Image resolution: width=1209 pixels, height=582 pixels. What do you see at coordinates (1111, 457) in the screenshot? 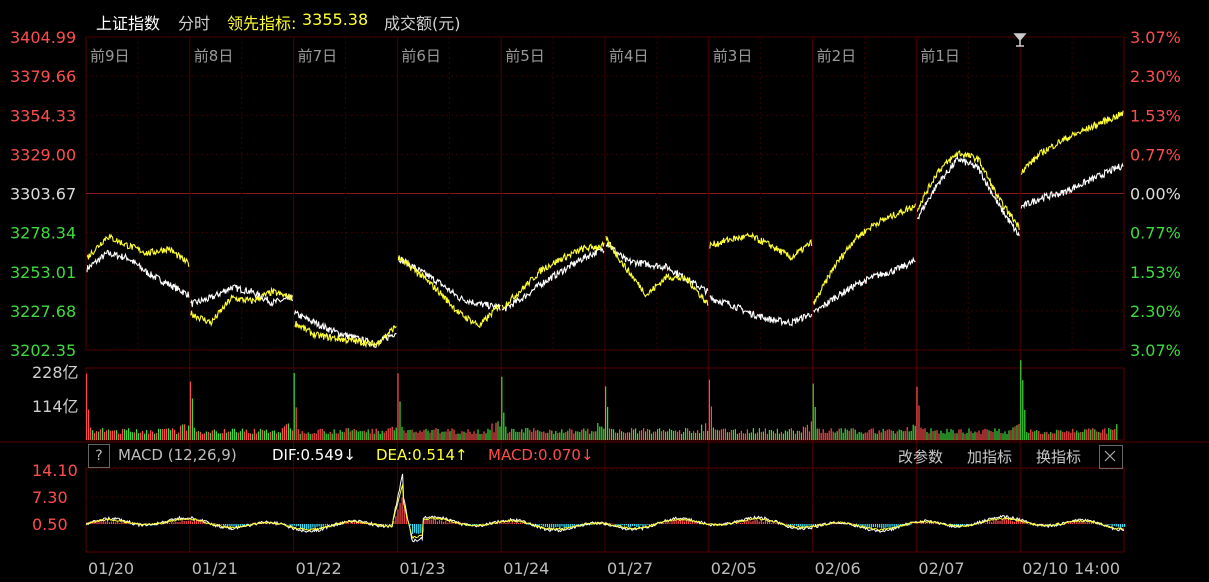
I see `close-indicator-button` at bounding box center [1111, 457].